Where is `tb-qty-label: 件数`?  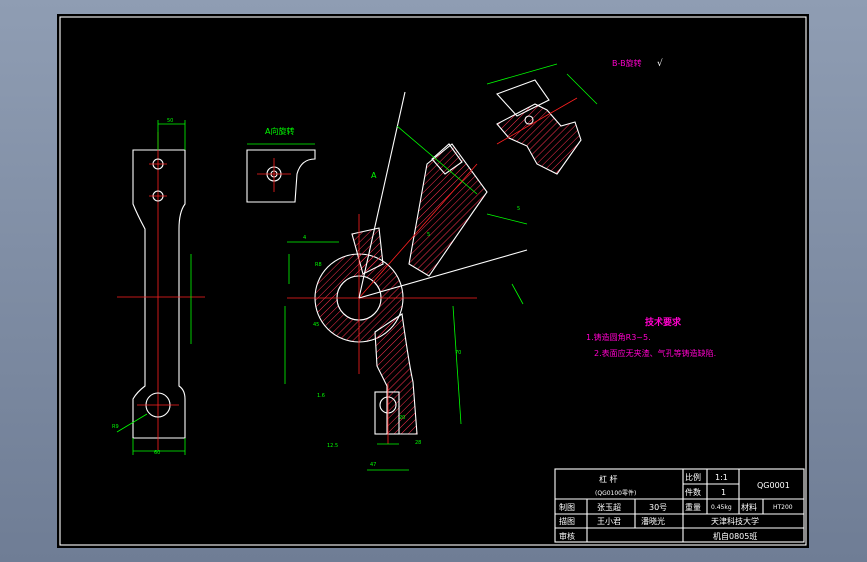 tb-qty-label: 件数 is located at coordinates (693, 492).